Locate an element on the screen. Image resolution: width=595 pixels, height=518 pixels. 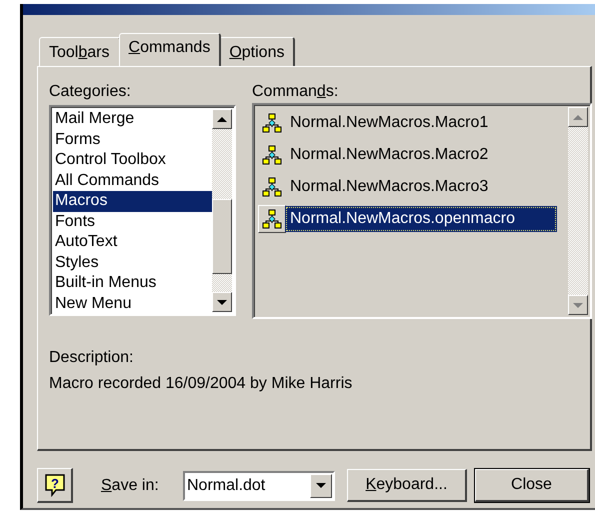
save-in-dropdown: Normal.dot is located at coordinates (259, 485).